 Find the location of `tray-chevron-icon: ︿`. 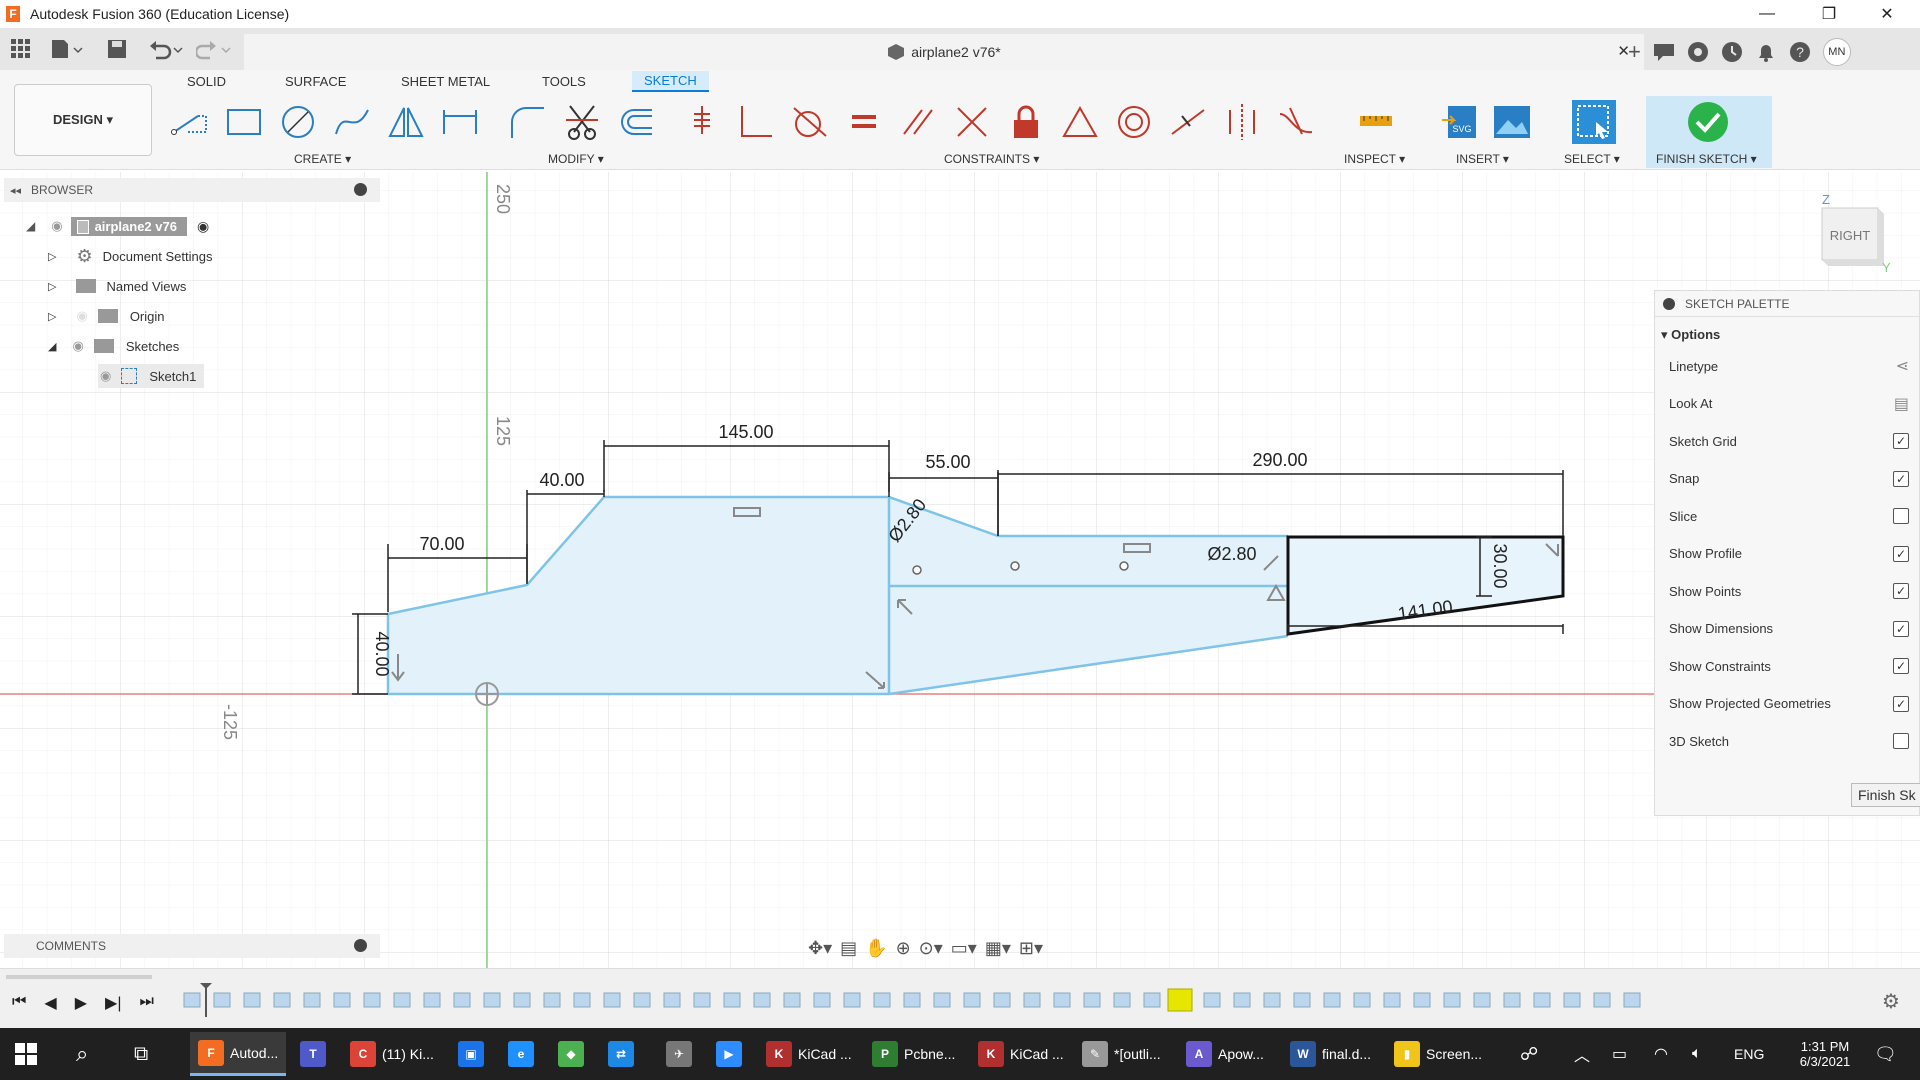

tray-chevron-icon: ︿ is located at coordinates (1582, 1054).